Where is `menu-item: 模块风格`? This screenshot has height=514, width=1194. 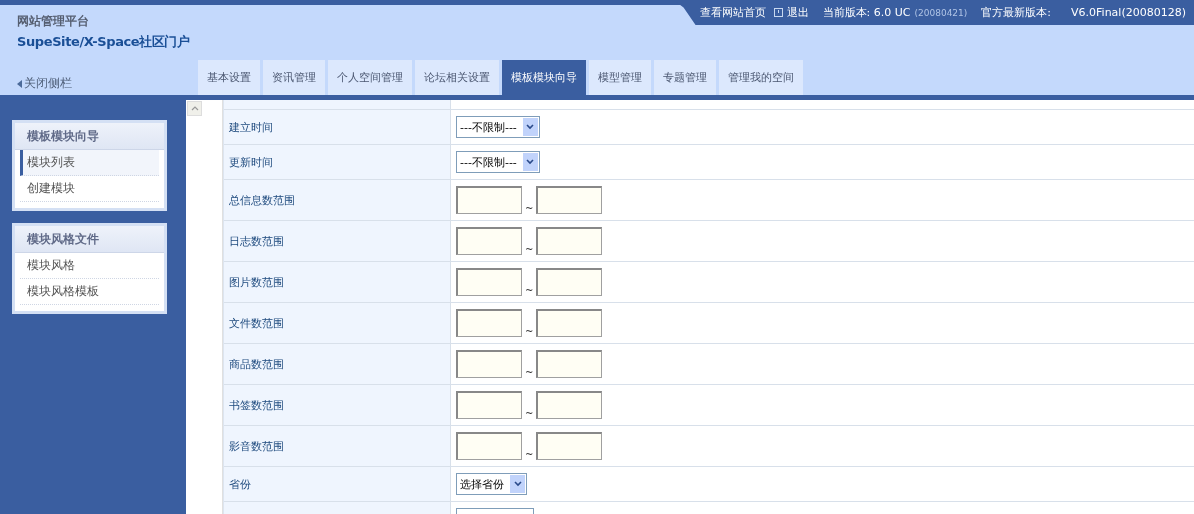
menu-item: 模块风格 is located at coordinates (89, 266).